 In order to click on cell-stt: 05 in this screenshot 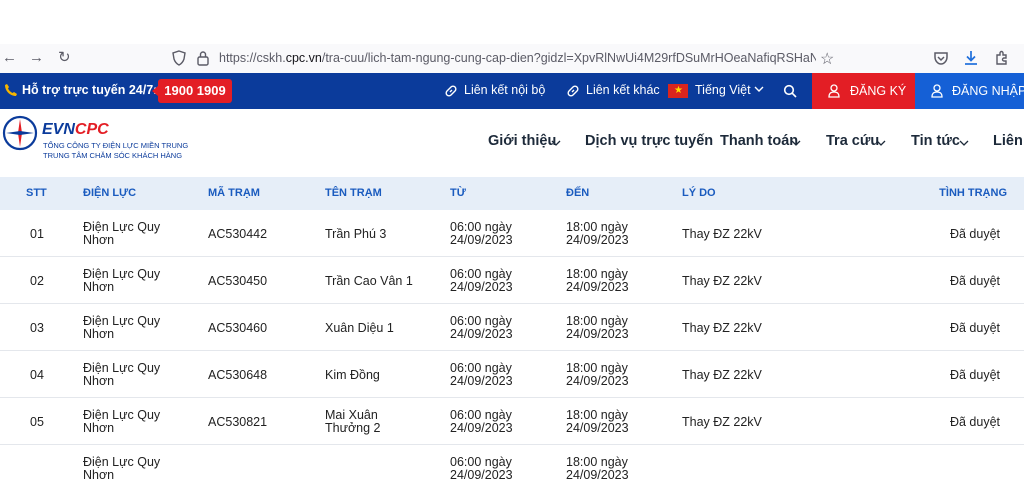, I will do `click(37, 422)`.